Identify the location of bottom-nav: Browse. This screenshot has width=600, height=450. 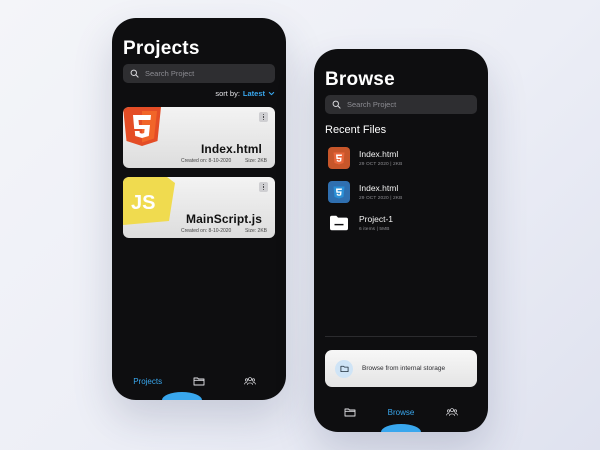
(401, 412).